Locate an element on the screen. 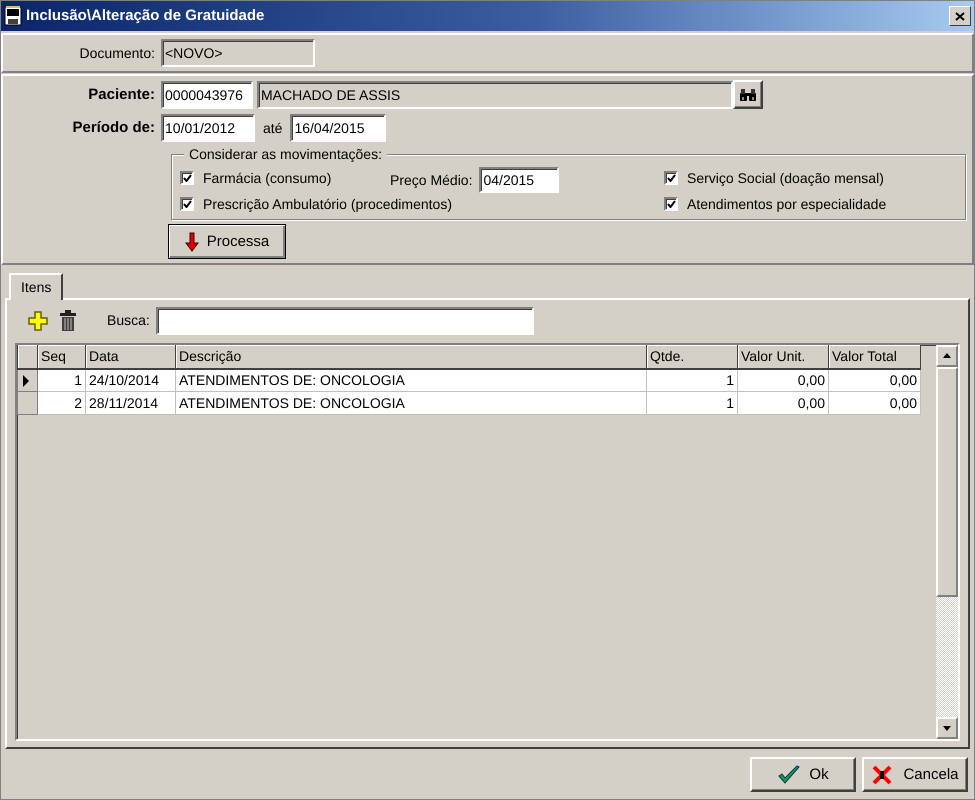 This screenshot has height=800, width=975. table-cell: 2 is located at coordinates (62, 403).